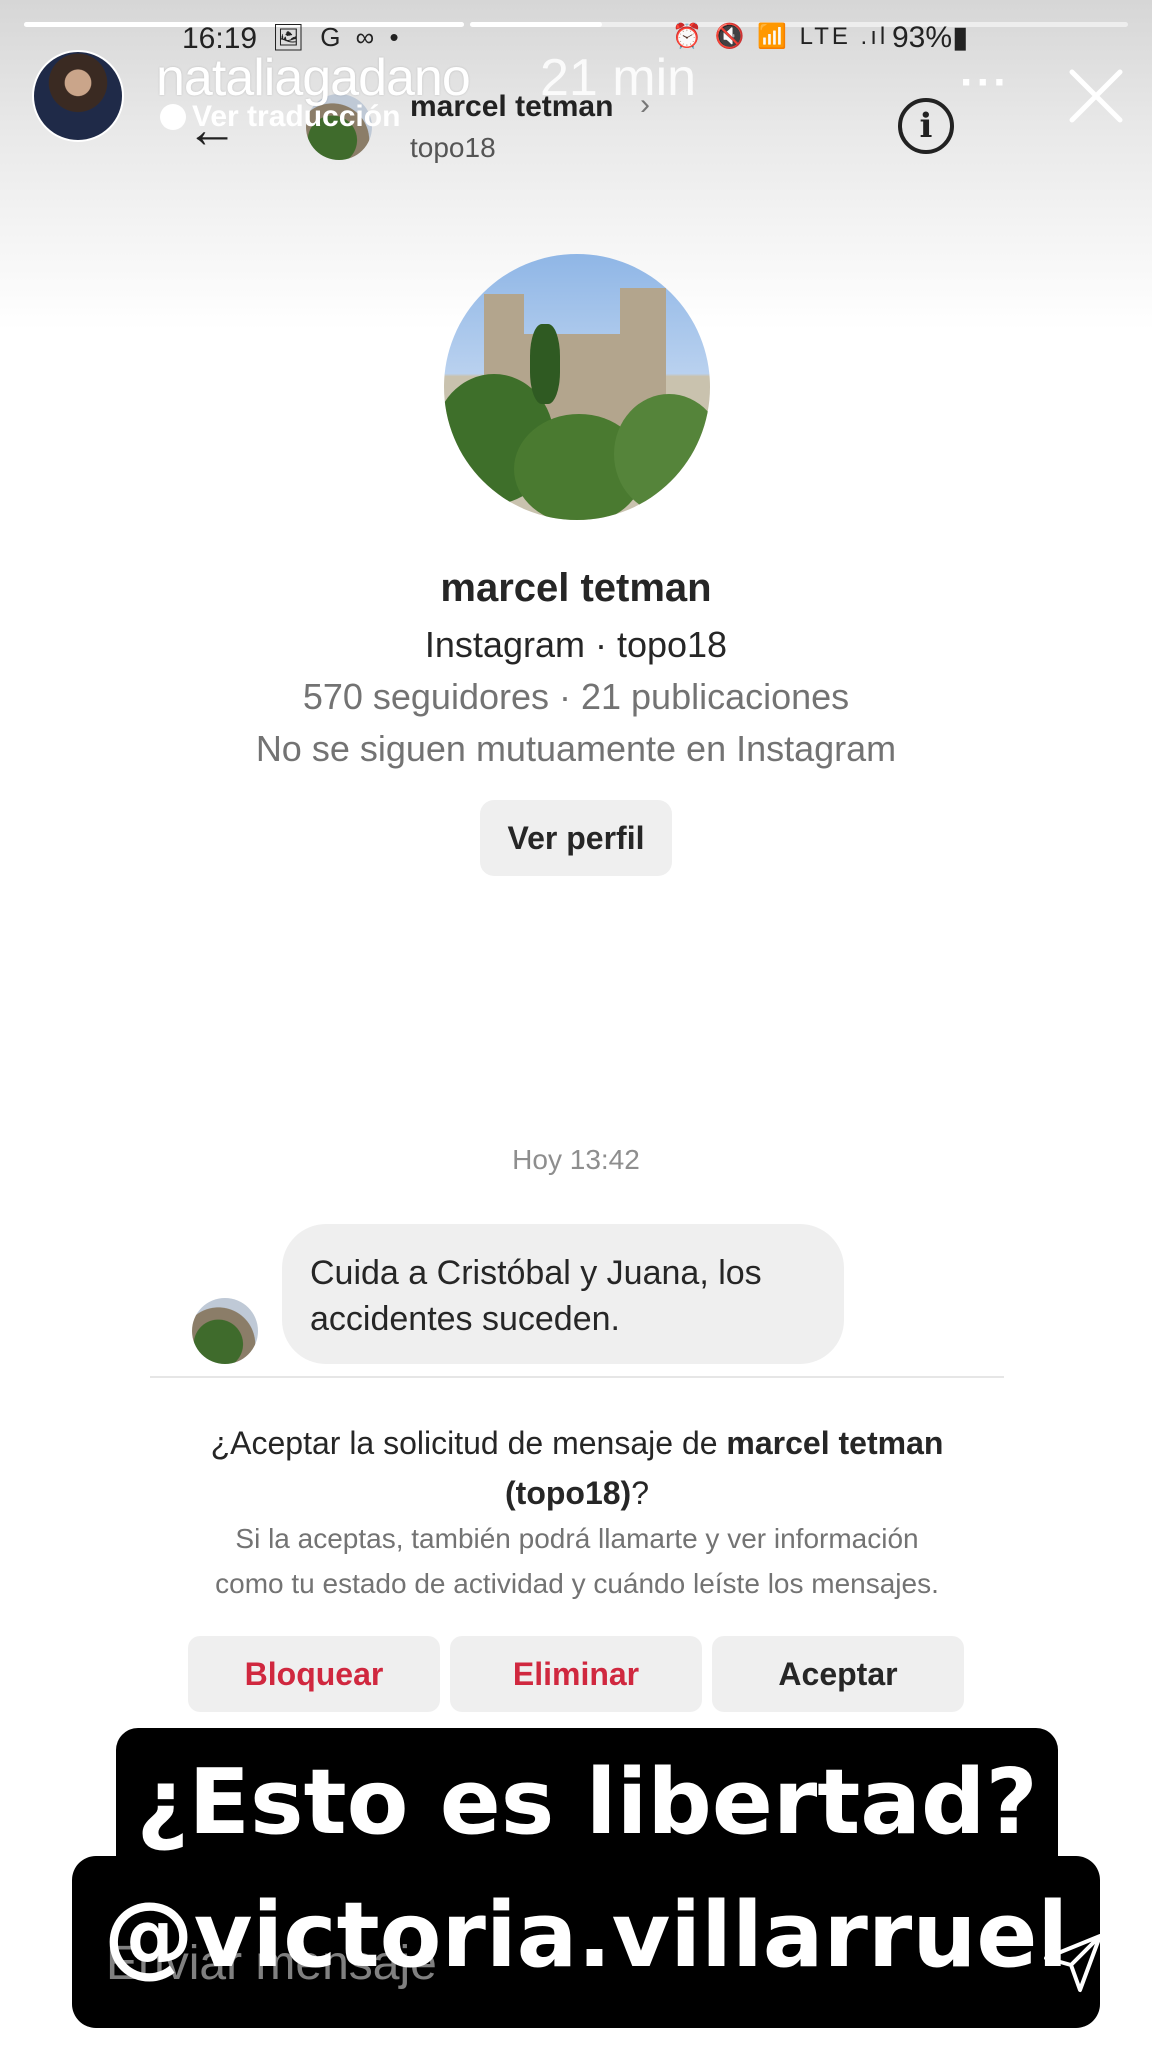 Image resolution: width=1152 pixels, height=2048 pixels. Describe the element at coordinates (568, 1493) in the screenshot. I see `request-title-handle: (topo18)` at that location.